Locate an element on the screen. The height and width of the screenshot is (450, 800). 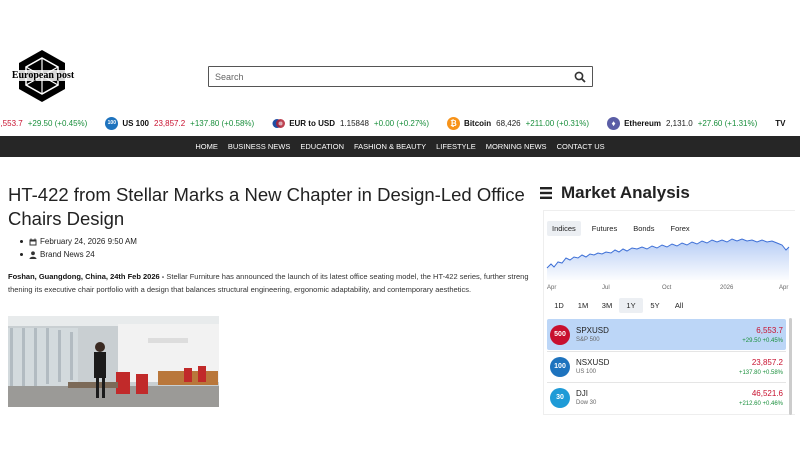
search-icon is located at coordinates (580, 77).